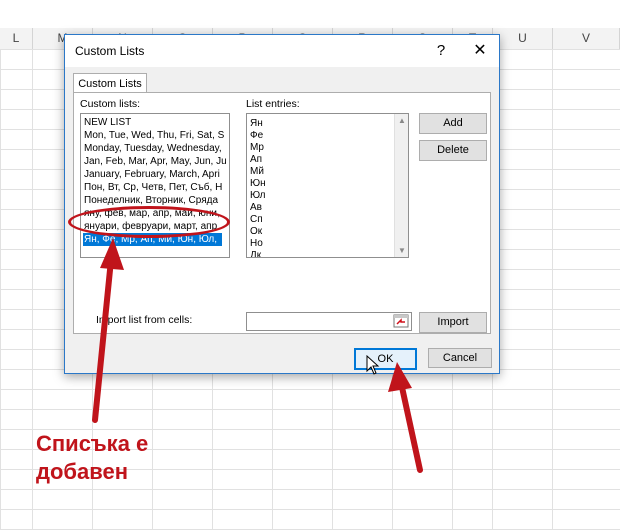 This screenshot has height=530, width=620. I want to click on list-item: Jan, Feb, Mar, Apr, May, Jun, Ju, so click(155, 161).